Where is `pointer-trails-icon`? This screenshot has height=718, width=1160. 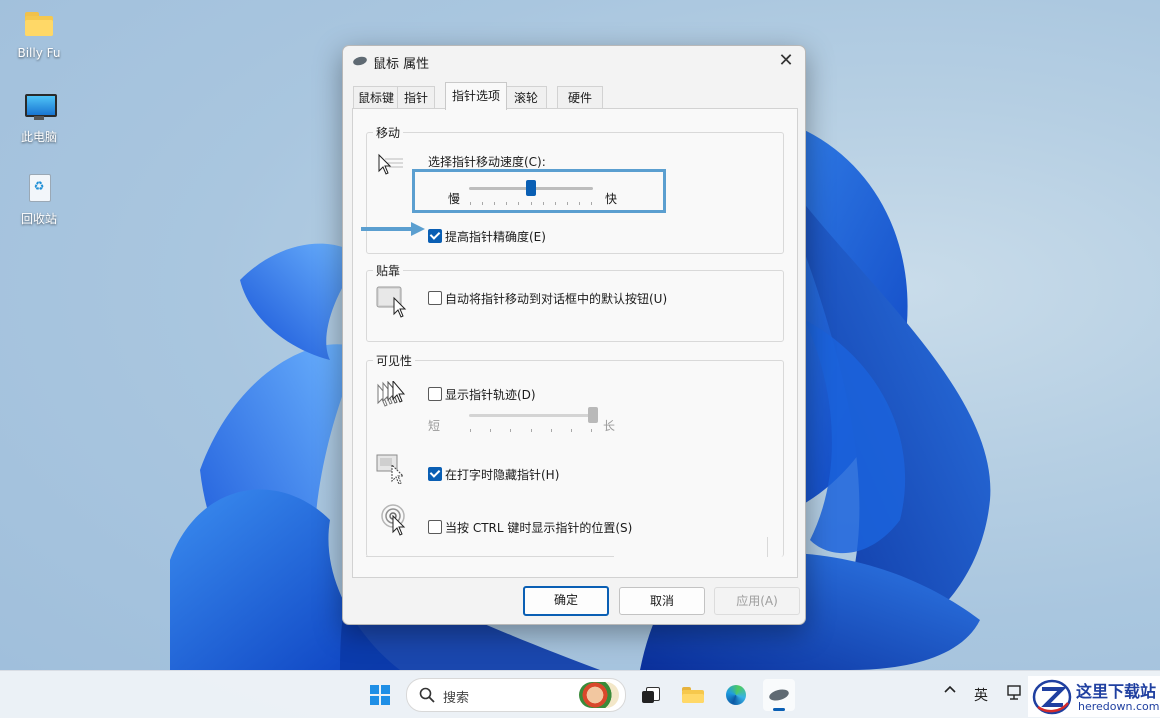
pointer-trails-icon is located at coordinates (393, 396).